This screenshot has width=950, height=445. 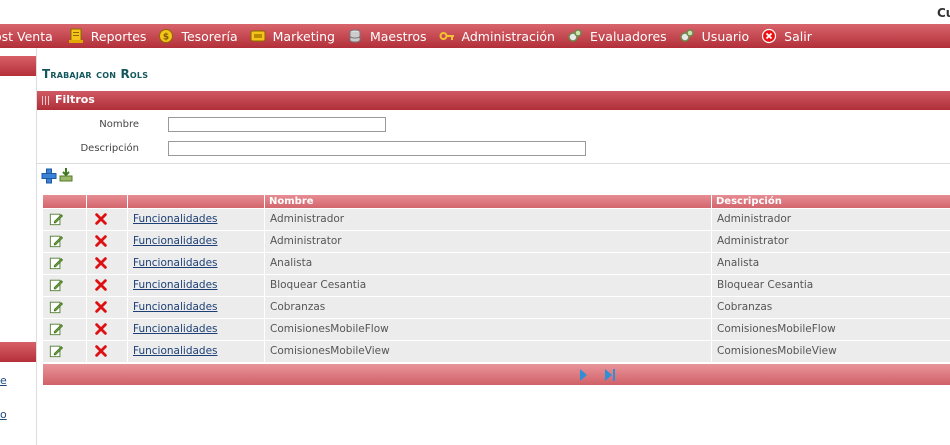 What do you see at coordinates (769, 36) in the screenshot?
I see `exit-icon` at bounding box center [769, 36].